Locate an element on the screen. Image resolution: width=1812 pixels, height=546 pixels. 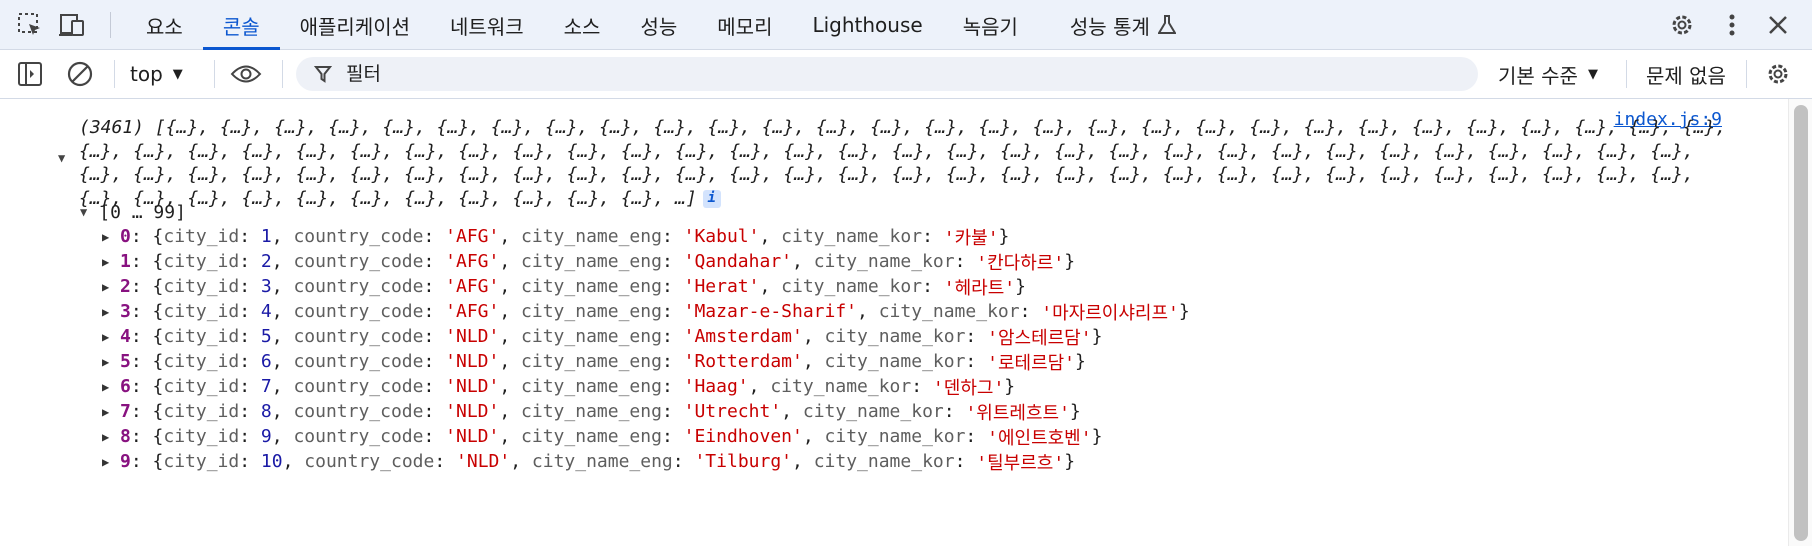
tab-label: 녹음기 is located at coordinates (990, 26).